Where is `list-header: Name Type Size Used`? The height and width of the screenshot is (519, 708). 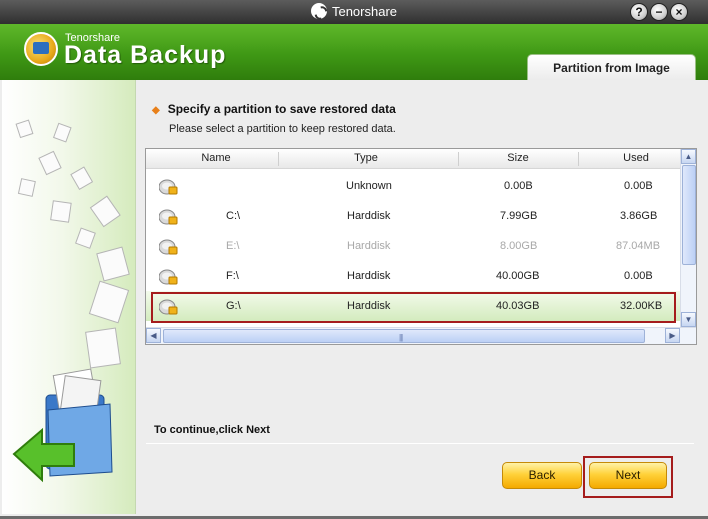 list-header: Name Type Size Used is located at coordinates (413, 159).